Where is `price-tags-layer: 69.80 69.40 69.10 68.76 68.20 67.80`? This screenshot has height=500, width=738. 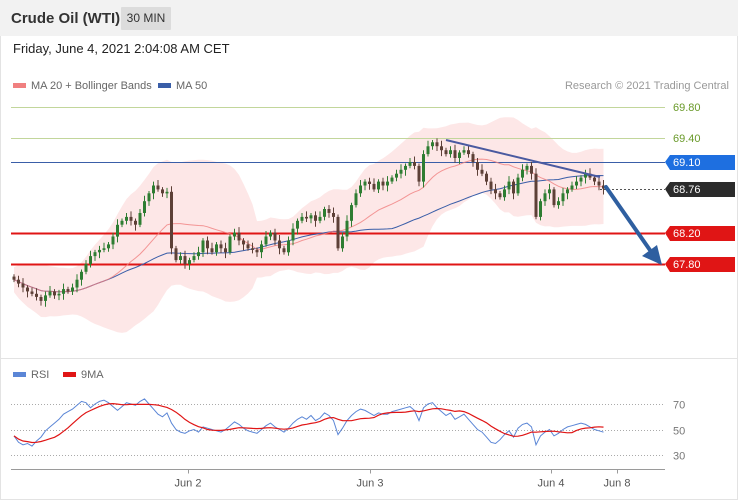
price-tags-layer: 69.80 69.40 69.10 68.76 68.20 67.80 is located at coordinates (700, 187).